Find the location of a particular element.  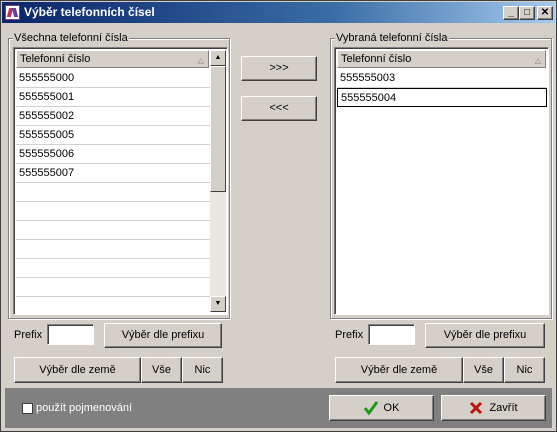

title-bar: Výběr telefonních čísel _ □ ✕ is located at coordinates (278, 12).